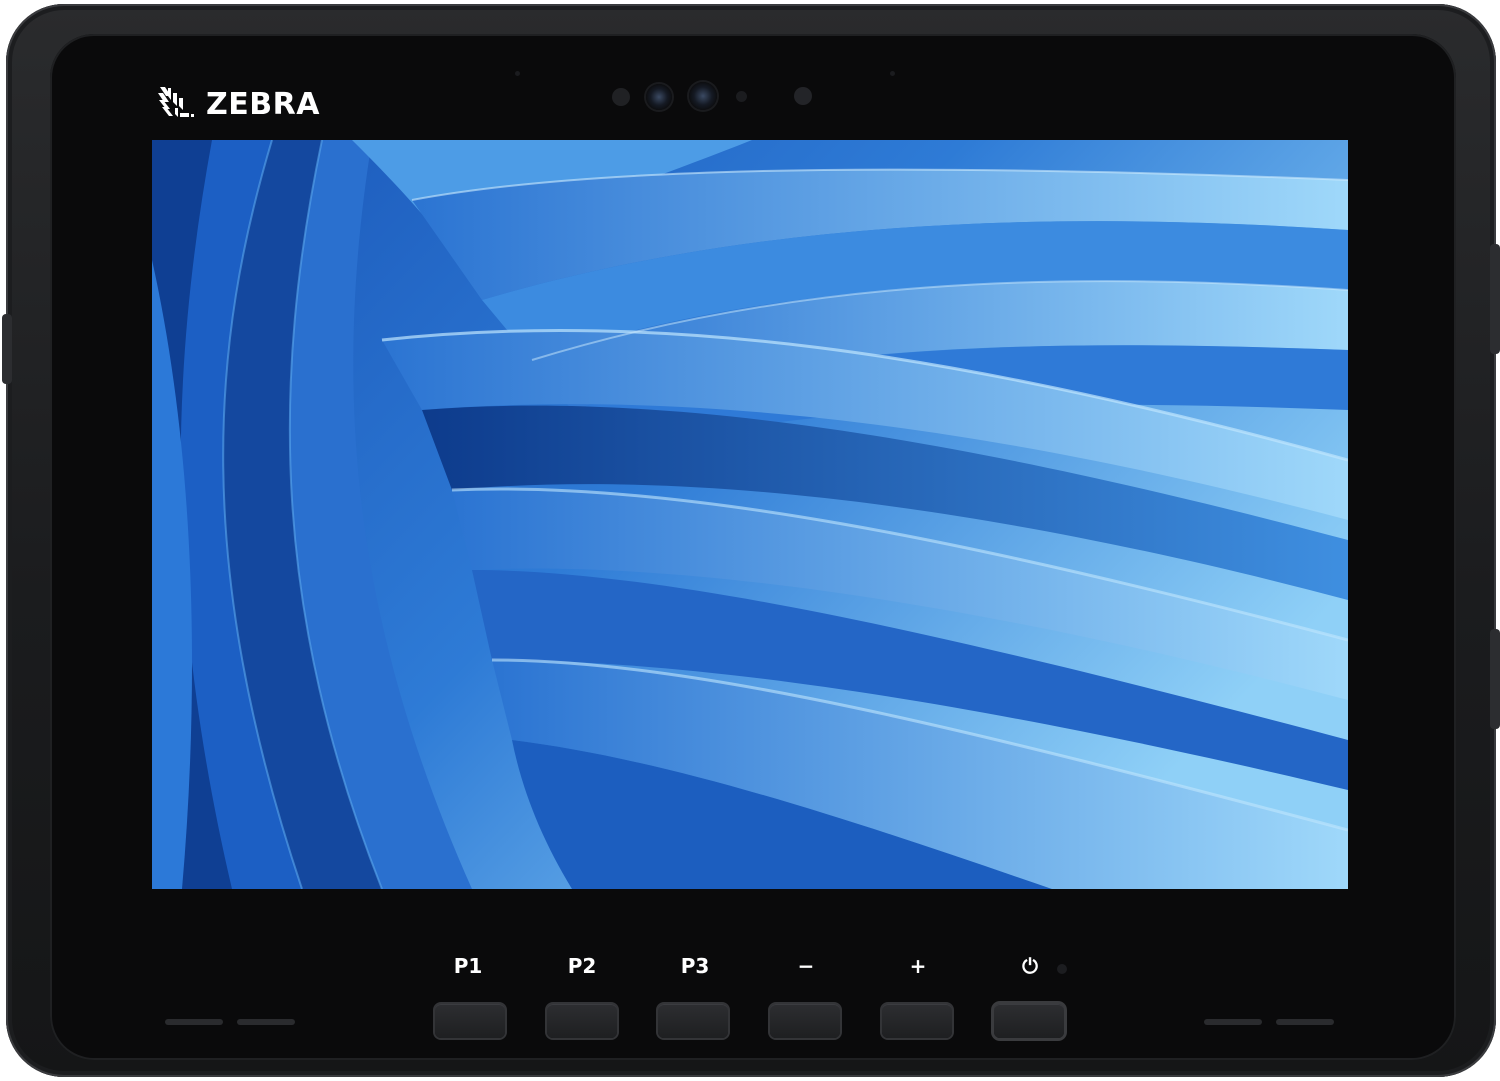  Describe the element at coordinates (1495, 679) in the screenshot. I see `side-port-right-lower` at that location.